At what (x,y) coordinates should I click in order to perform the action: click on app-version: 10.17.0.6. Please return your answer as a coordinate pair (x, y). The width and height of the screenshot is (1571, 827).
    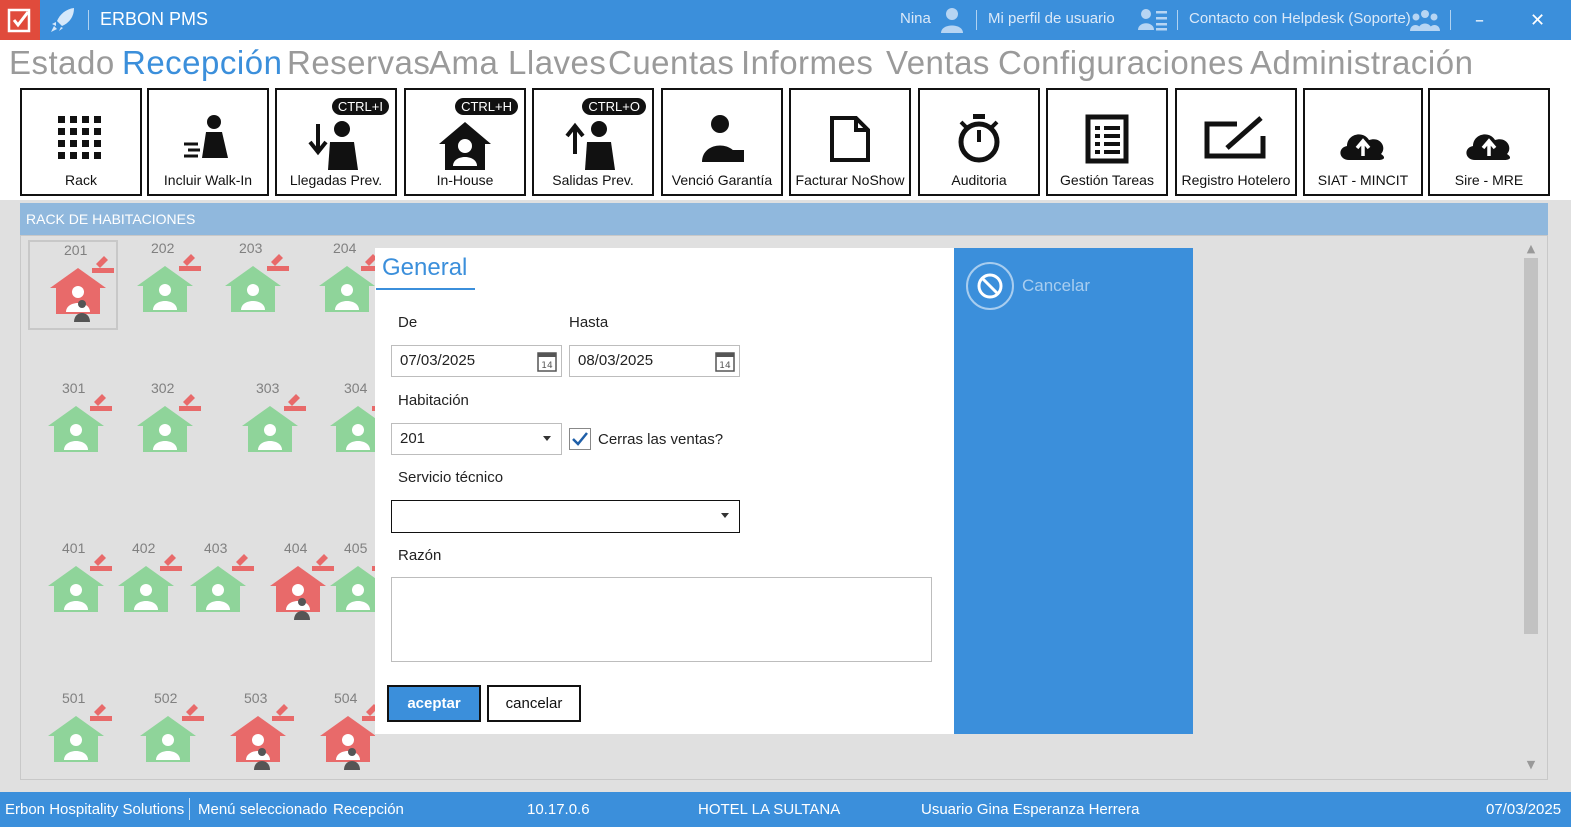
    Looking at the image, I should click on (558, 809).